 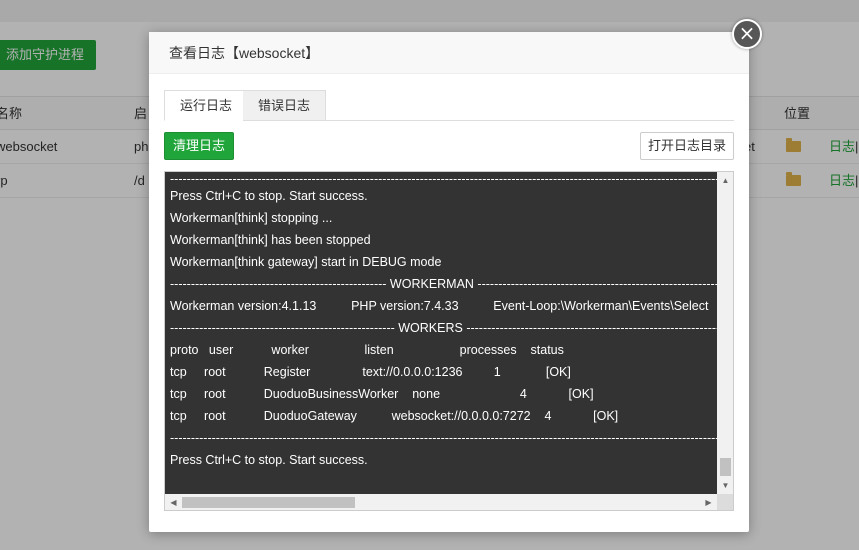 I want to click on horizontal-scrollbar: ◀ ▶, so click(x=441, y=502).